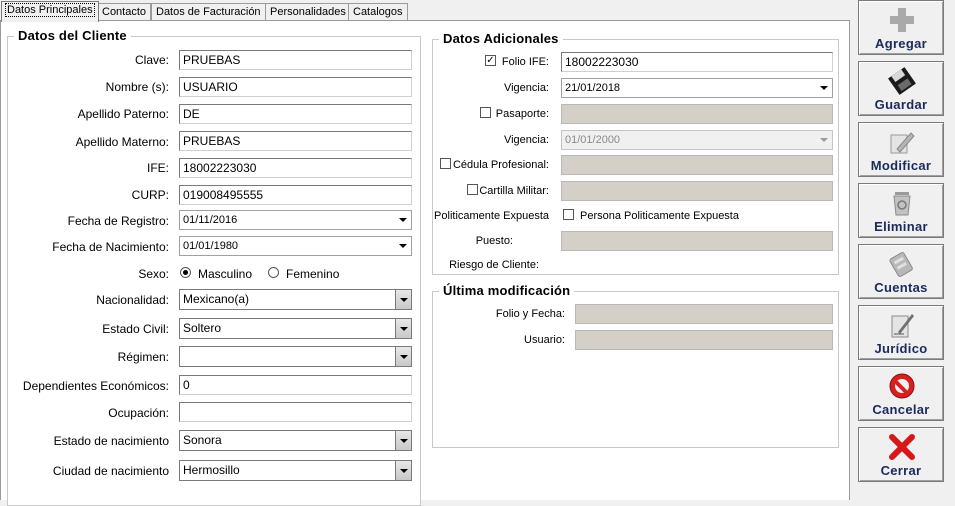 This screenshot has width=955, height=506. Describe the element at coordinates (526, 88) in the screenshot. I see `vigencia-label: Vigencia:` at that location.